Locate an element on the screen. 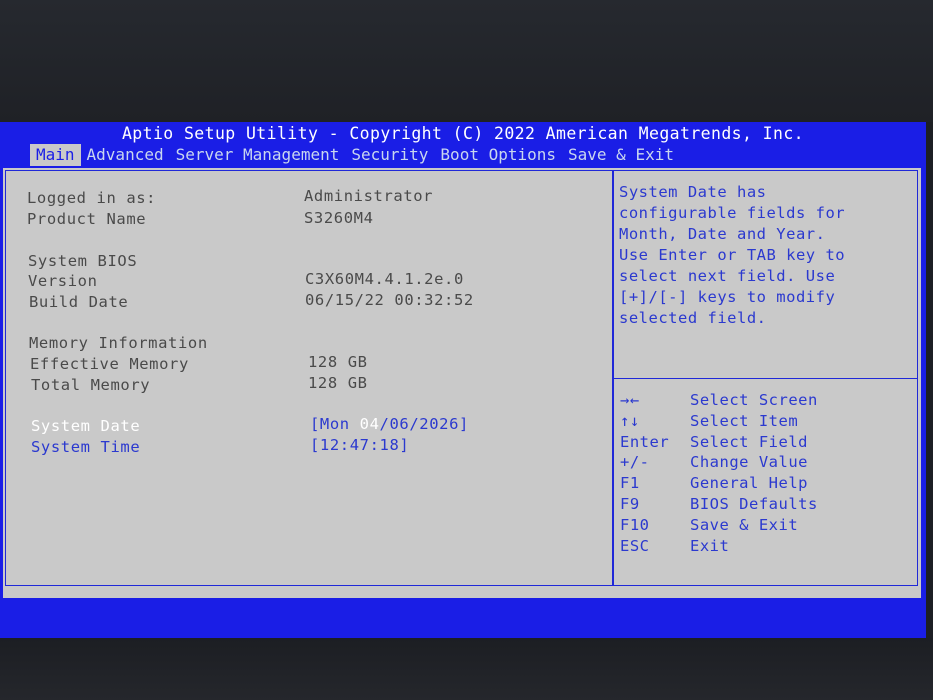 The width and height of the screenshot is (933, 700). system-date-field: [Mon 04/06/2026] is located at coordinates (389, 424).